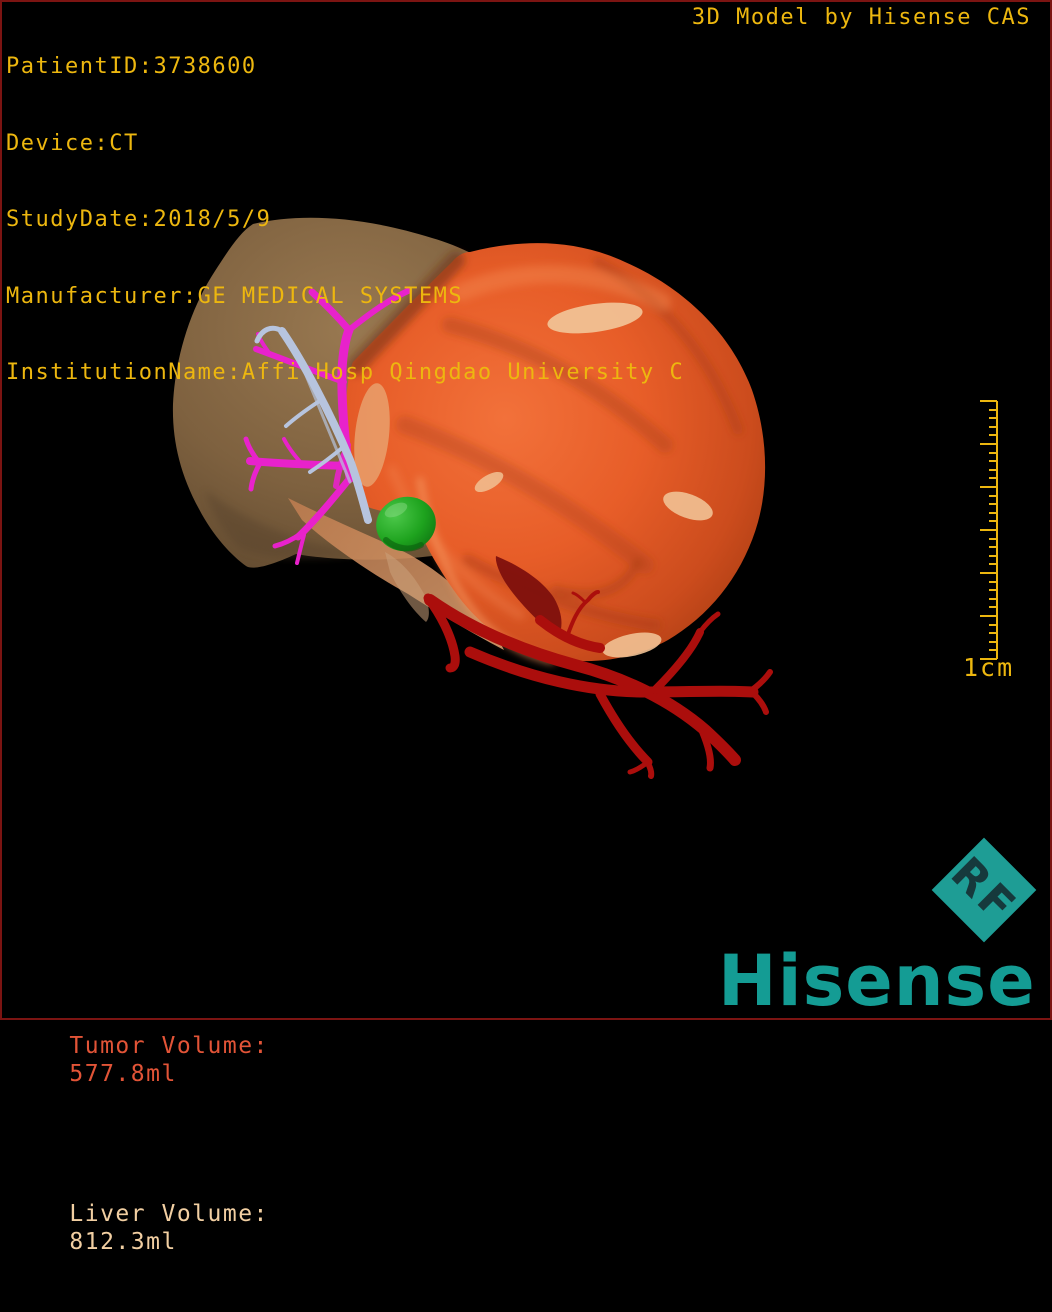 This screenshot has height=1312, width=1052. I want to click on tumor-volume-row: Tumor Volume: 577.8ml, so click(141, 1060).